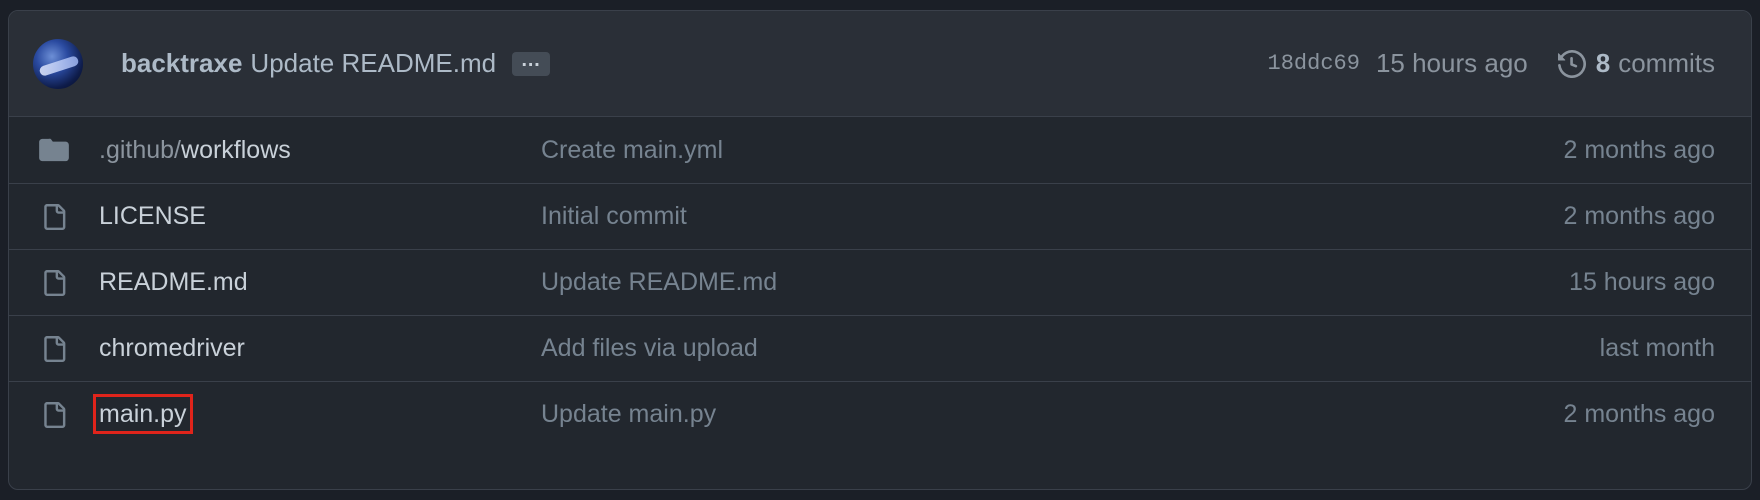 This screenshot has width=1760, height=500. Describe the element at coordinates (1052, 414) in the screenshot. I see `file-commit-message-link: Update main.py` at that location.